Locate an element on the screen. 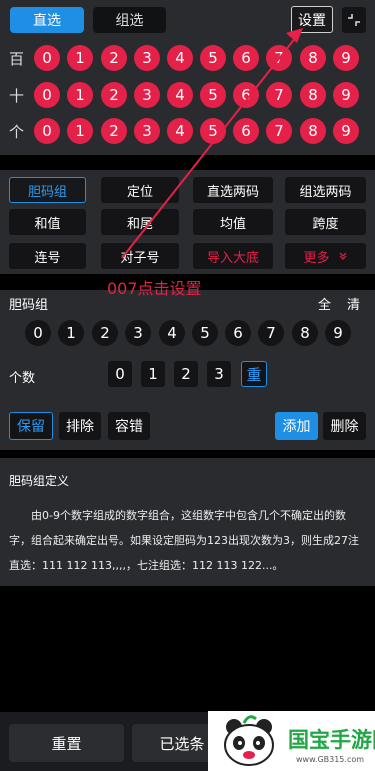  ball-tens-3: 3 is located at coordinates (147, 95).